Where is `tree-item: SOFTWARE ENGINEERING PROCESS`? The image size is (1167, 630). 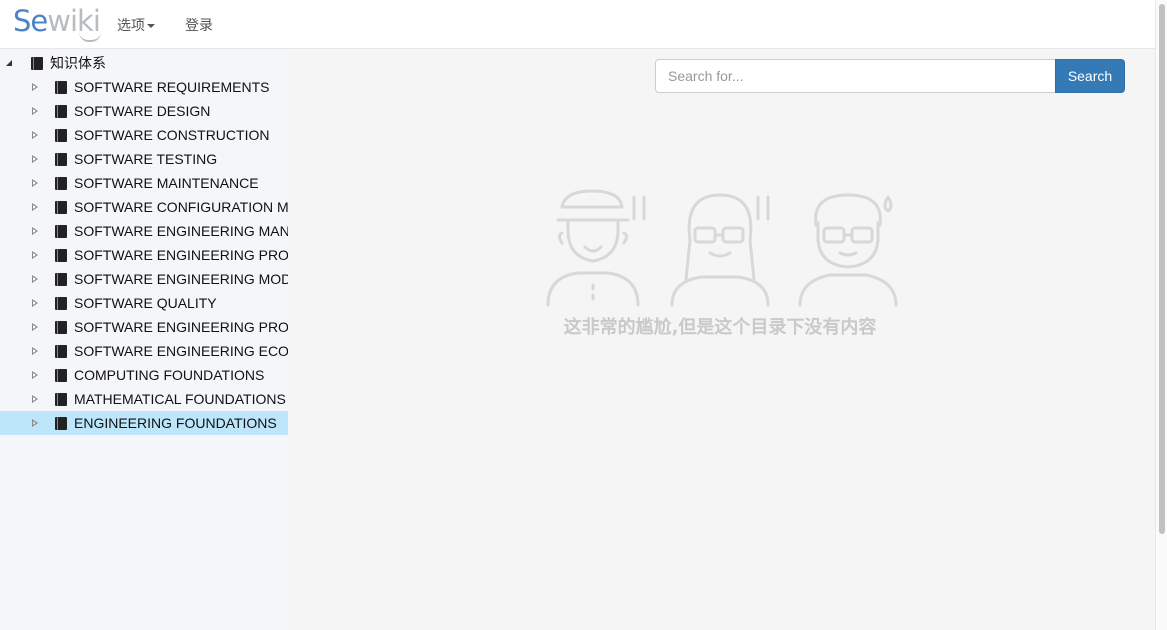 tree-item: SOFTWARE ENGINEERING PROCESS is located at coordinates (144, 255).